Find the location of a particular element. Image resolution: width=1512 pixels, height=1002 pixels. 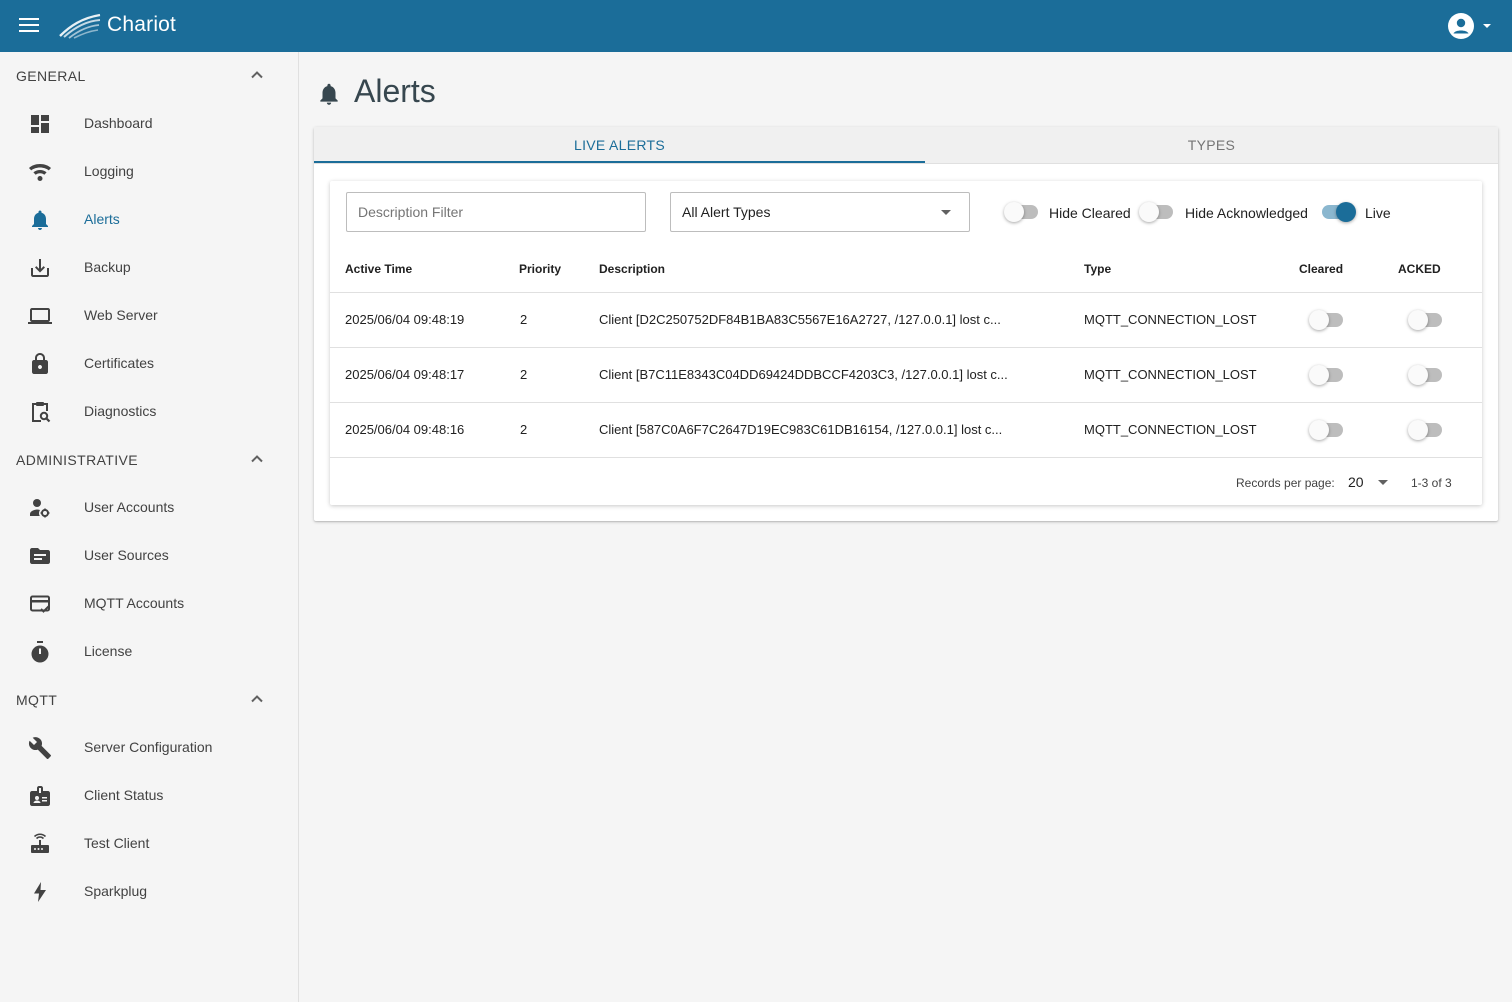

sidebar-item-server-configuration: Server Configuration is located at coordinates (149, 748).